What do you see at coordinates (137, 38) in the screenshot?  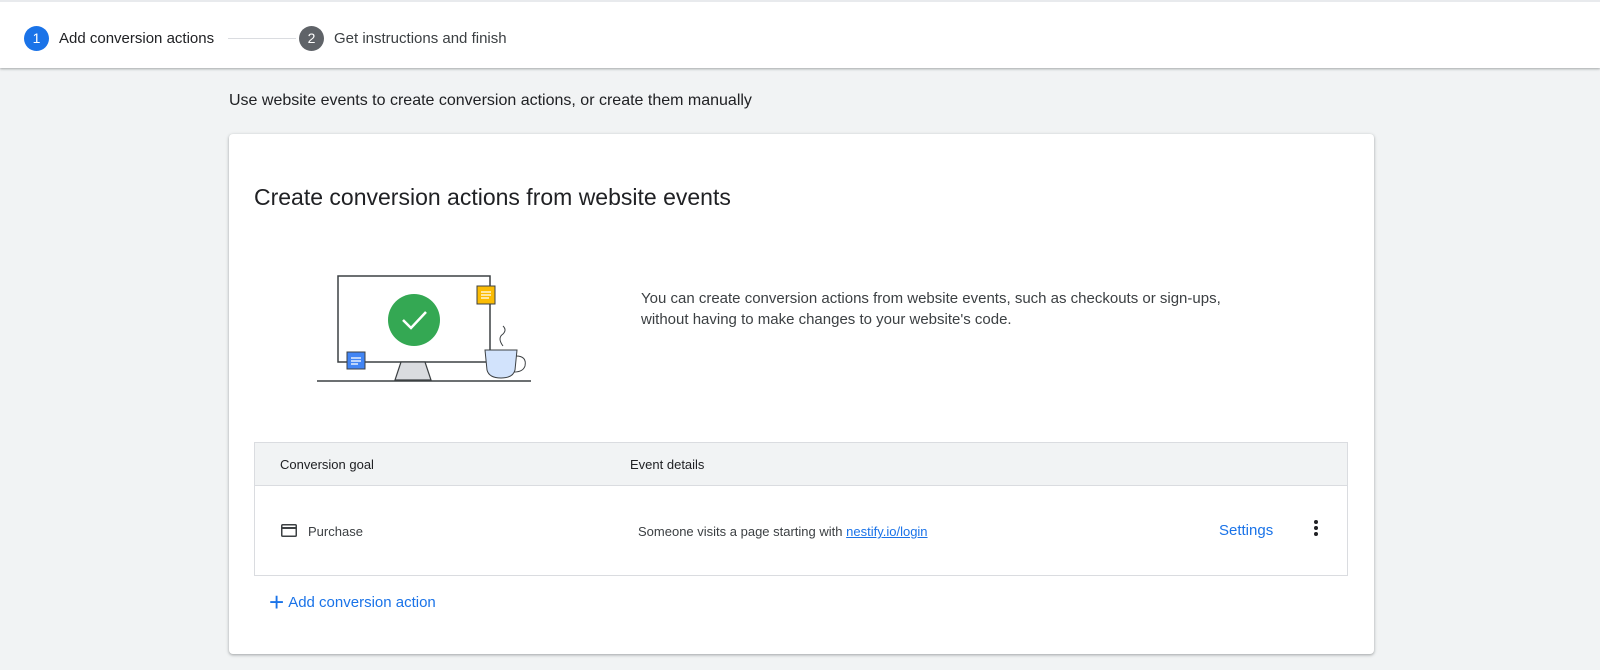 I see `step-label: Add conversion actions` at bounding box center [137, 38].